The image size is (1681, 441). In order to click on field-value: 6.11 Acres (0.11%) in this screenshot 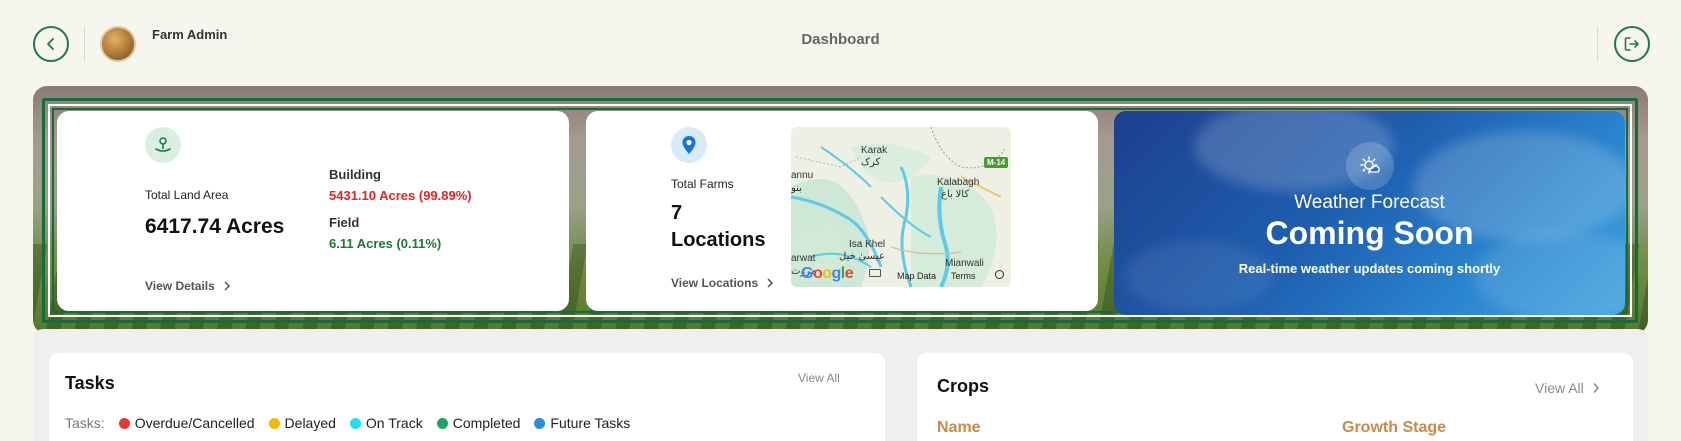, I will do `click(385, 243)`.